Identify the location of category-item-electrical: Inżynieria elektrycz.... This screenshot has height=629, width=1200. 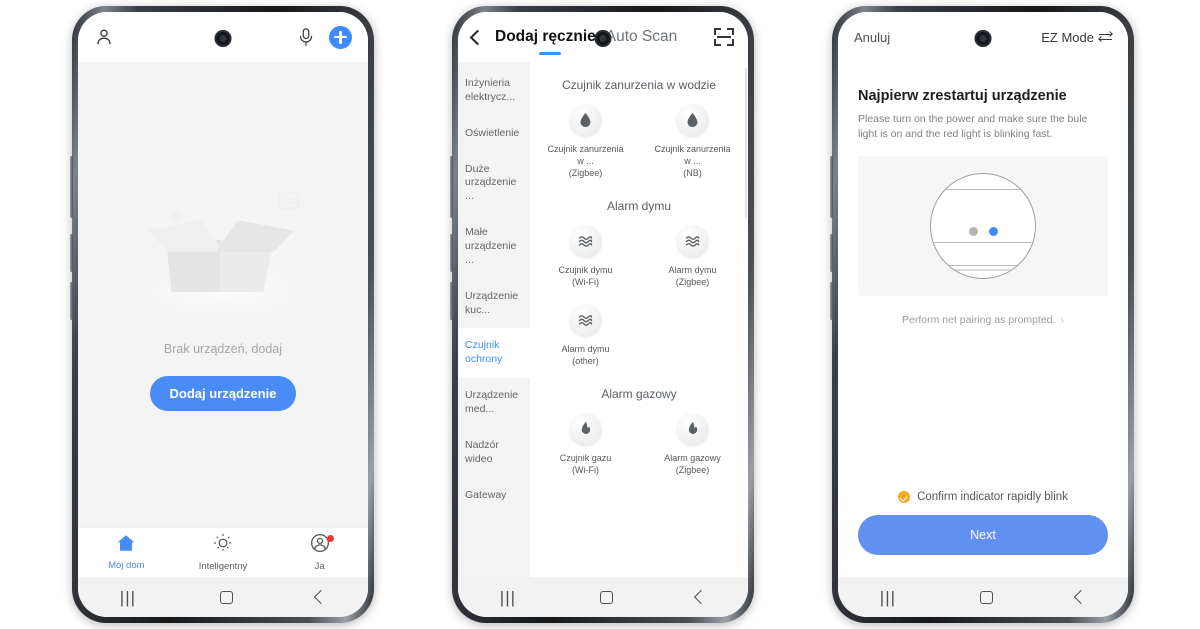
(494, 91).